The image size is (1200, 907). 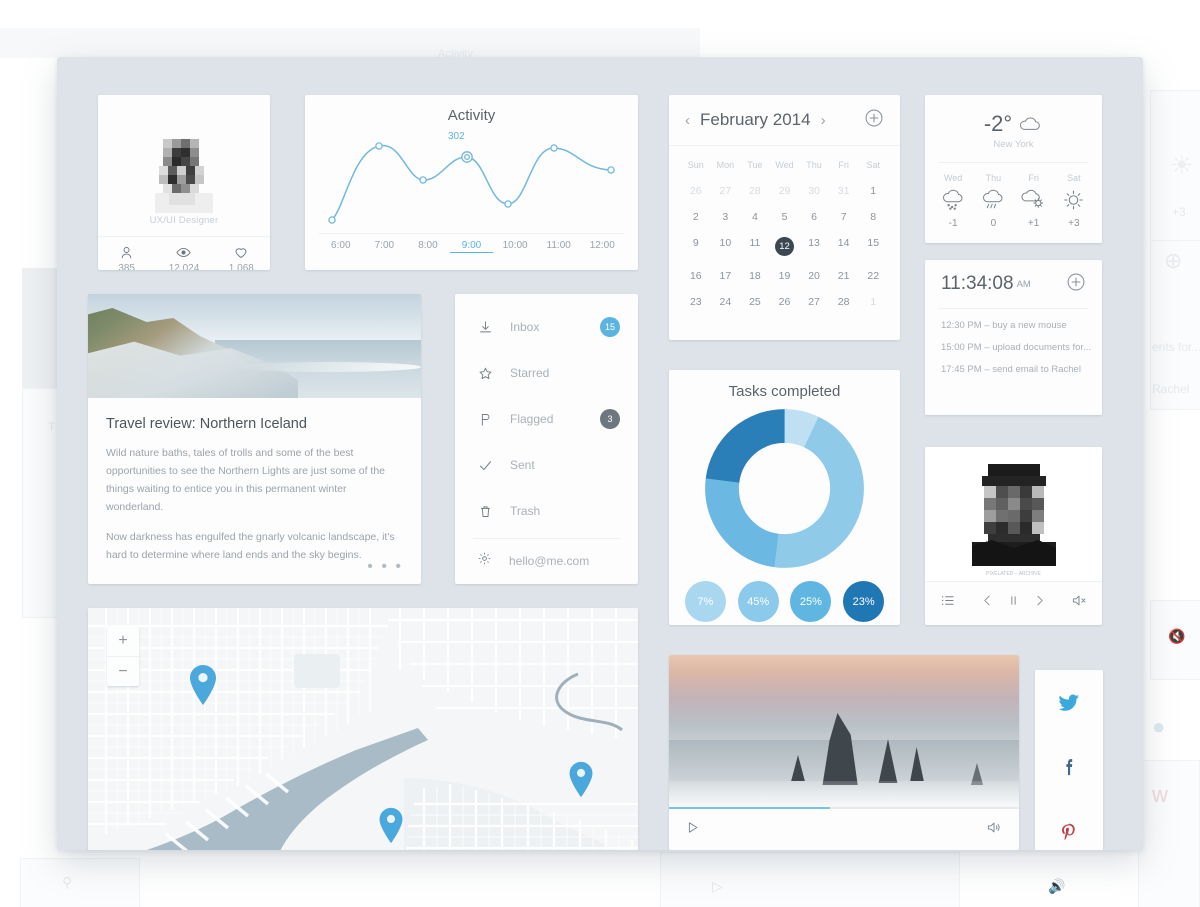 What do you see at coordinates (823, 120) in the screenshot?
I see `next-month-button: ›` at bounding box center [823, 120].